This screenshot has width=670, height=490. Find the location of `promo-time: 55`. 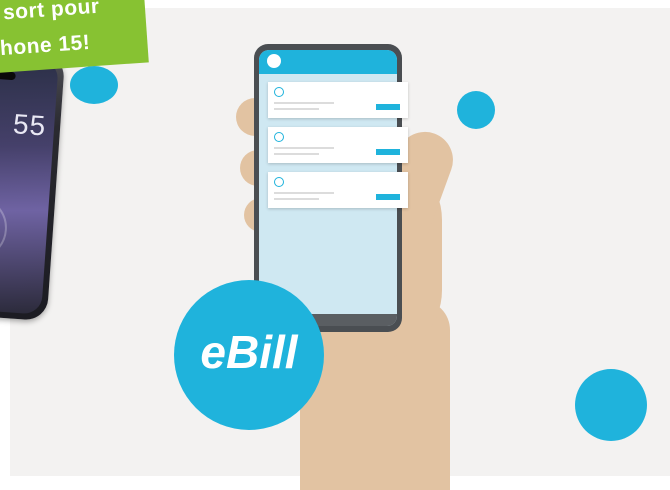

promo-time: 55 is located at coordinates (30, 125).